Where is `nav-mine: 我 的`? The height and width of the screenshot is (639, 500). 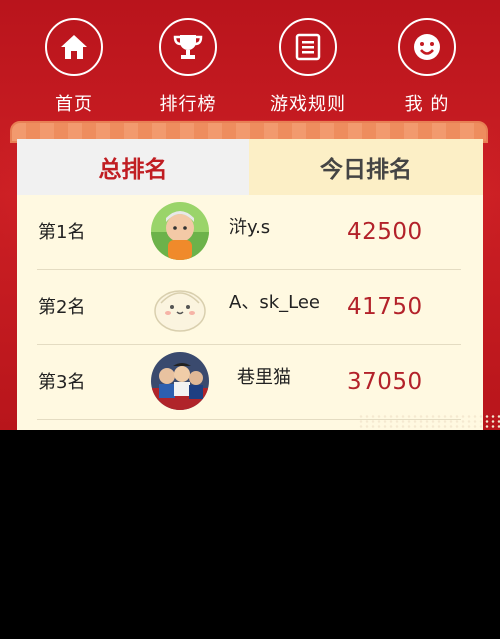 nav-mine: 我 的 is located at coordinates (427, 67).